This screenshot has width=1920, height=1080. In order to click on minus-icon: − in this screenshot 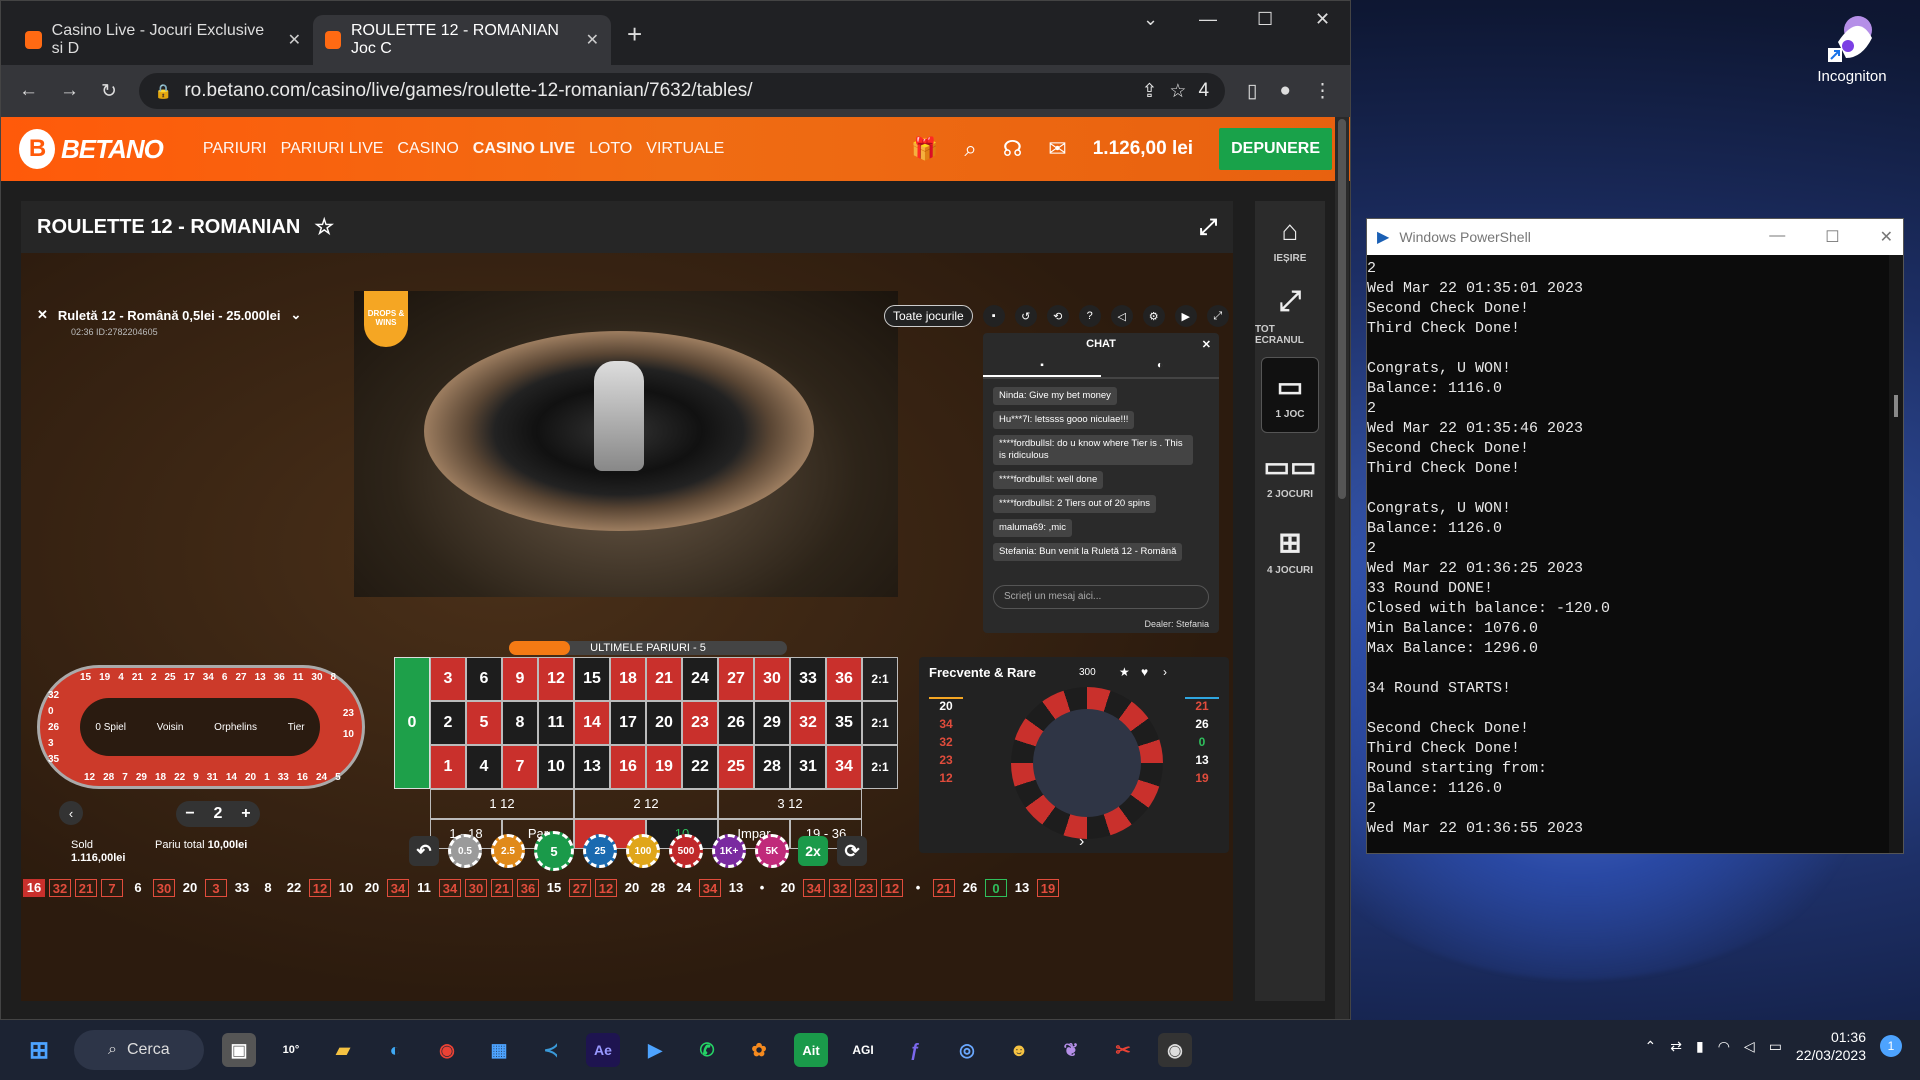, I will do `click(189, 814)`.